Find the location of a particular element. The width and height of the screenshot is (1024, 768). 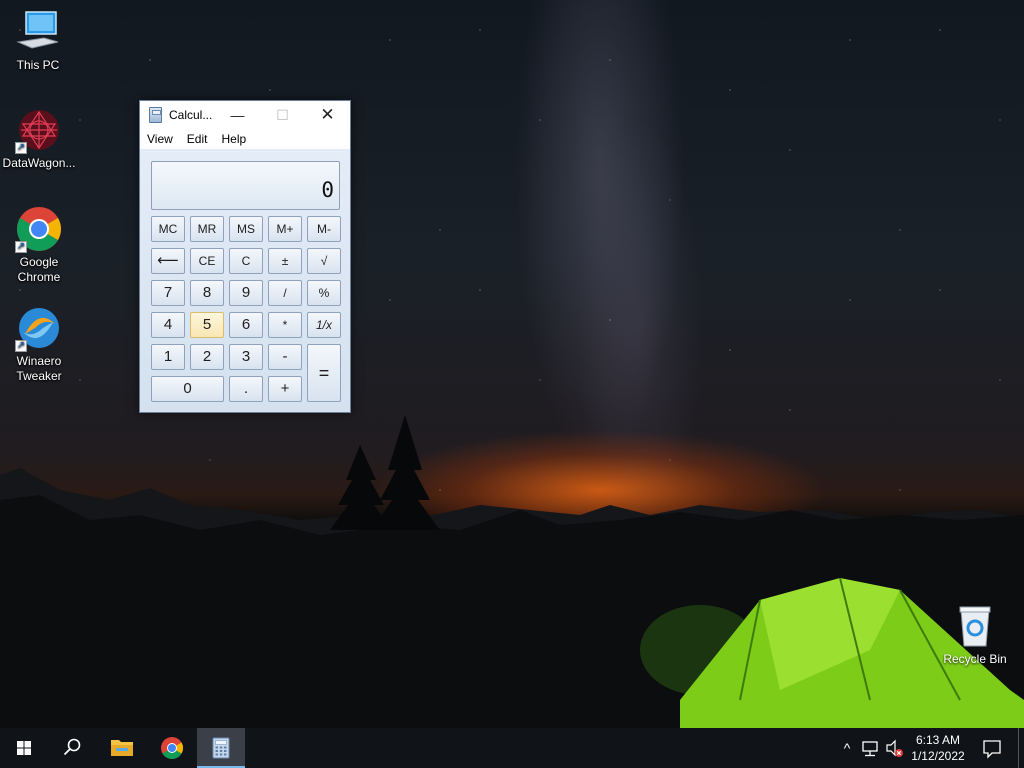

taskbar-calculator is located at coordinates (221, 748).